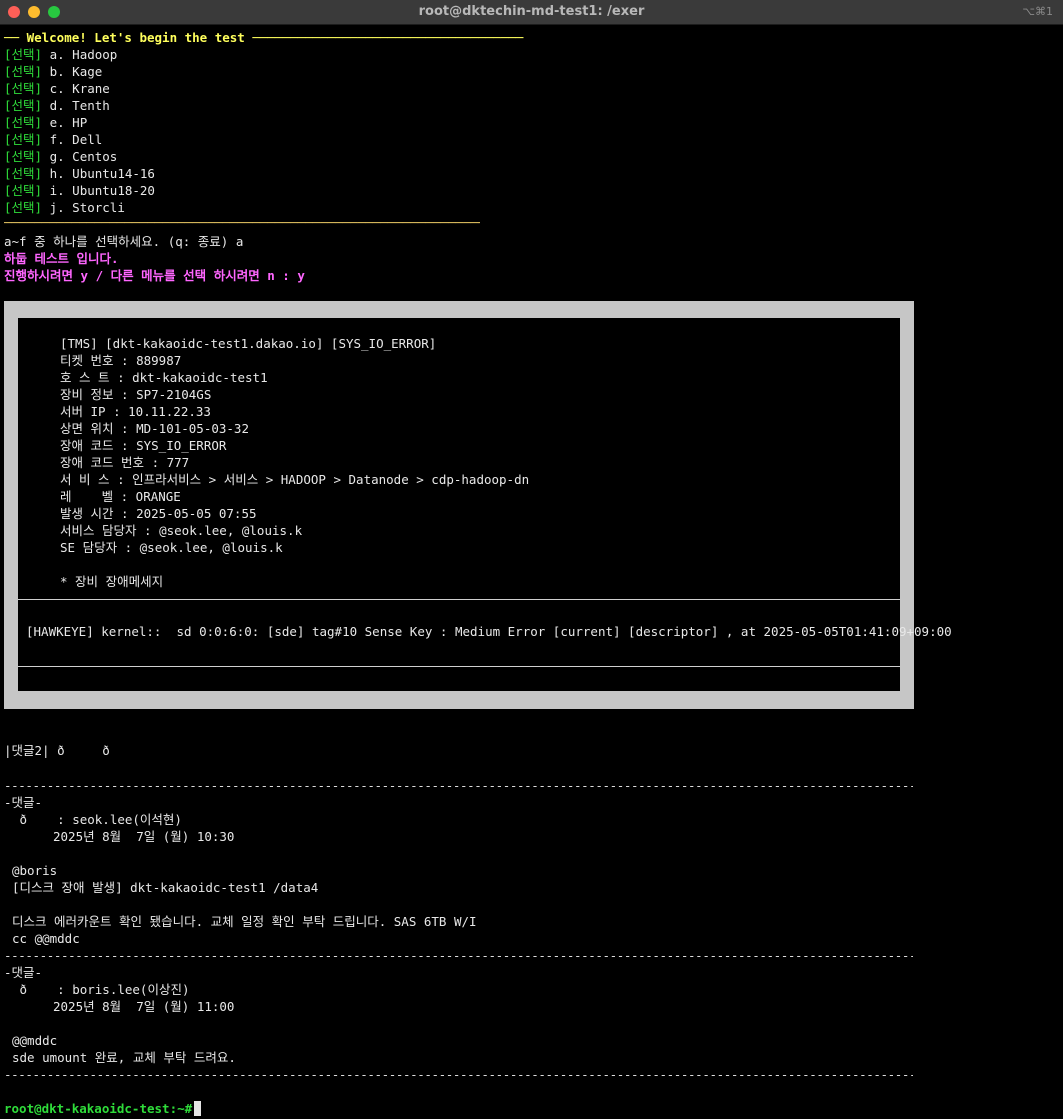 The width and height of the screenshot is (1063, 1119). Describe the element at coordinates (1037, 11) in the screenshot. I see `window-shortcut: ⌥⌘1` at that location.